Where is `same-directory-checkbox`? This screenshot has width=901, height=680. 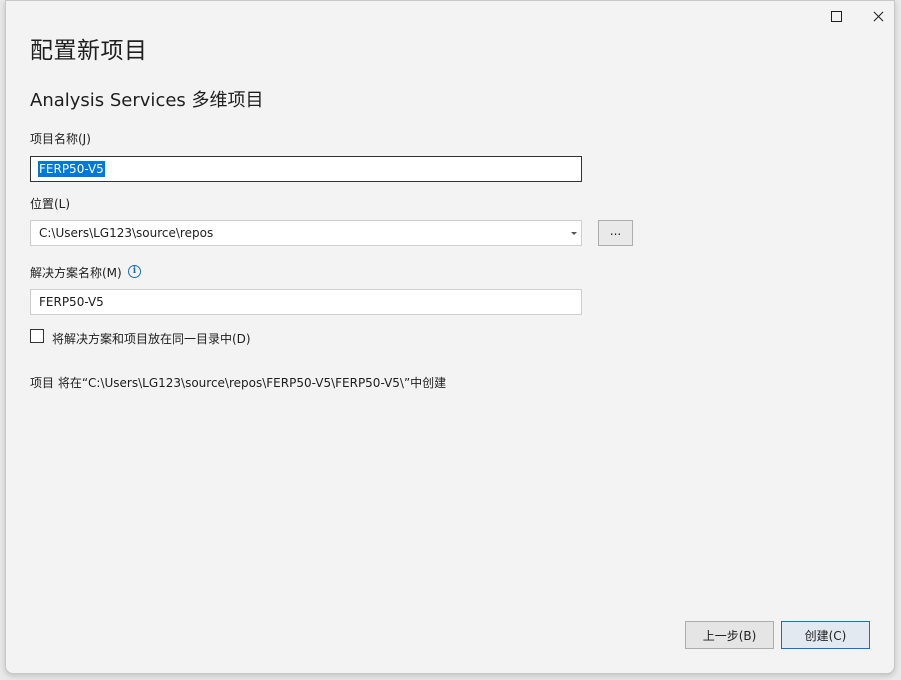
same-directory-checkbox is located at coordinates (37, 336).